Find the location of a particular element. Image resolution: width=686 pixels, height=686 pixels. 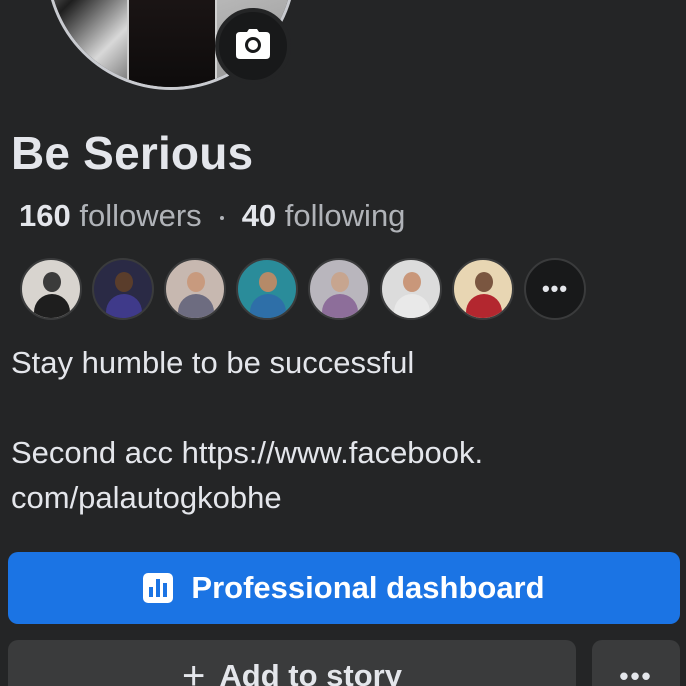

add-to-story-button: + Add to story is located at coordinates (292, 663).